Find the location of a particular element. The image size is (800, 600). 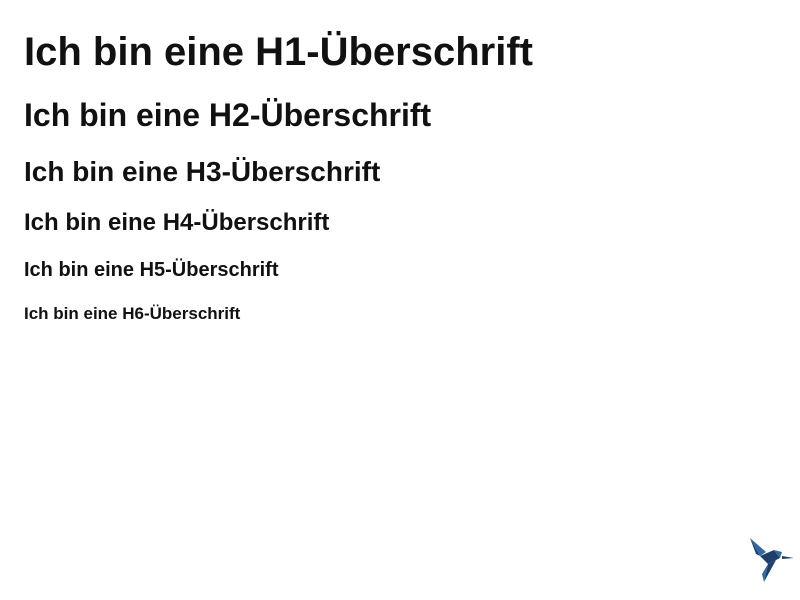

heading-h1: Ich bin eine H1-Überschrift is located at coordinates (278, 52).